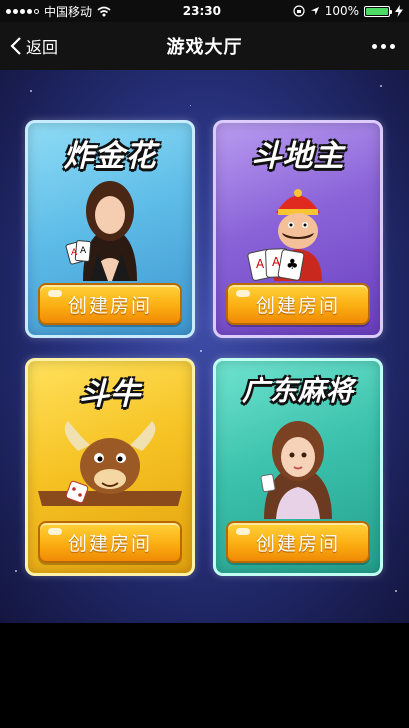  I want to click on signal-strength-icon, so click(22, 11).